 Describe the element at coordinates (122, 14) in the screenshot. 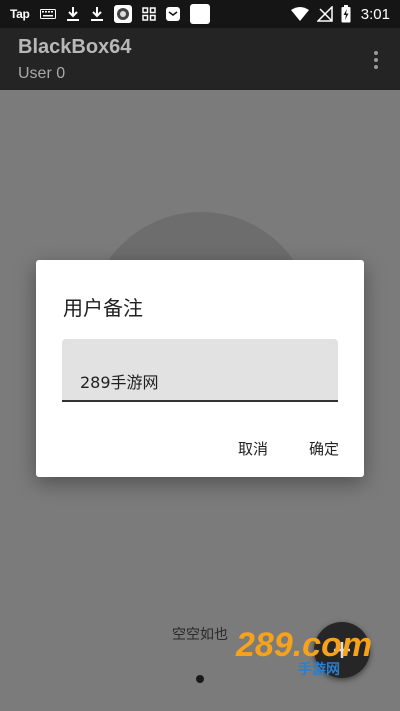

I see `game-app-icon` at that location.